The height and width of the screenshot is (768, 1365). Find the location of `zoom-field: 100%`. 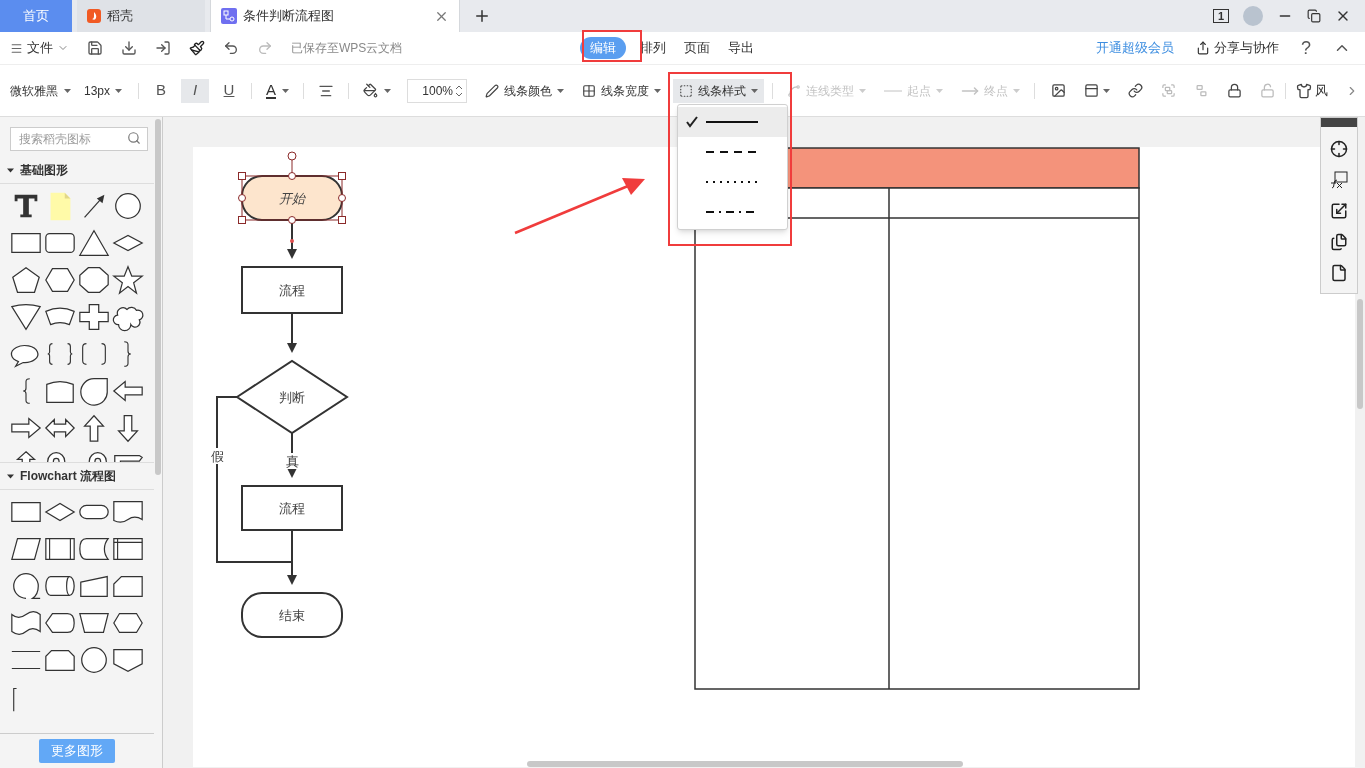

zoom-field: 100% is located at coordinates (437, 90).